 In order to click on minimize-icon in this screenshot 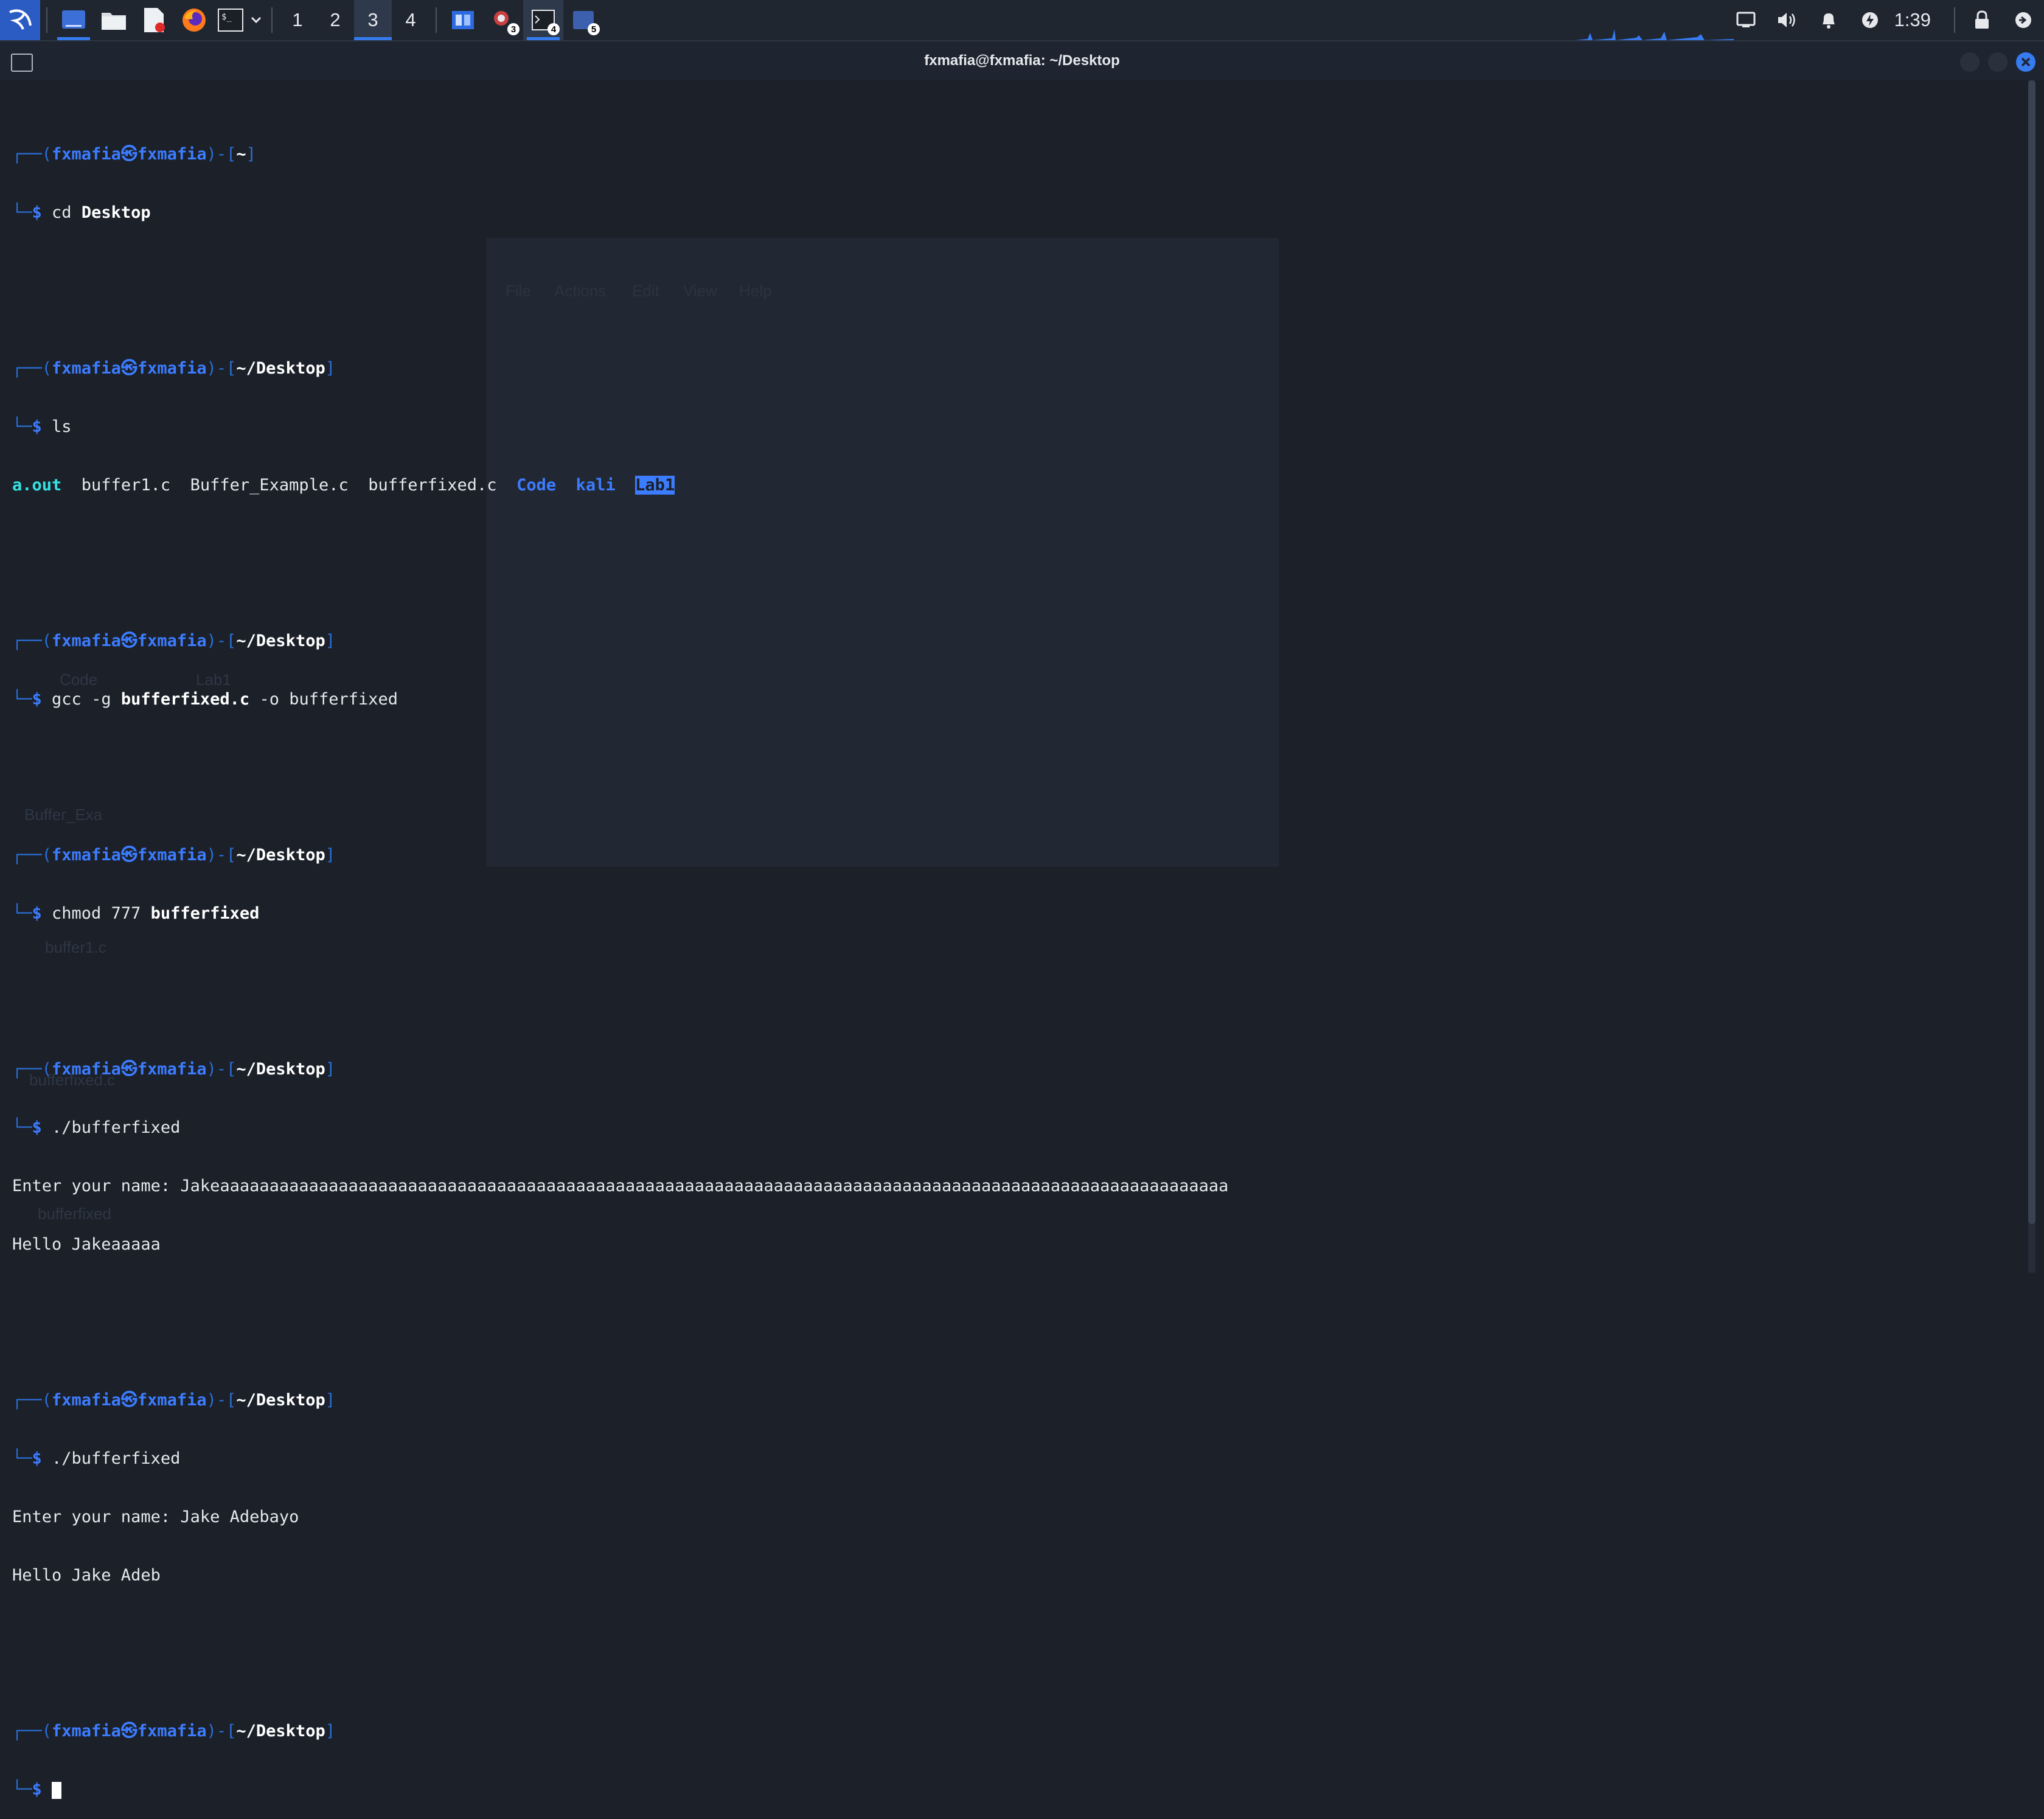, I will do `click(1970, 62)`.